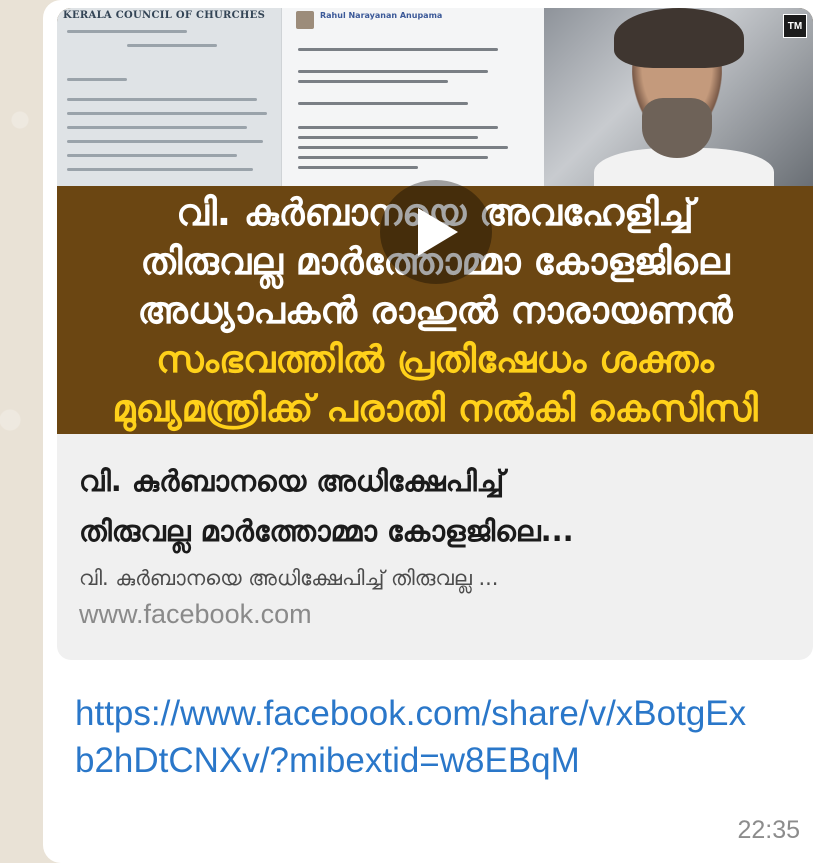  What do you see at coordinates (381, 15) in the screenshot?
I see `post-author: Rahul Narayanan Anupama` at bounding box center [381, 15].